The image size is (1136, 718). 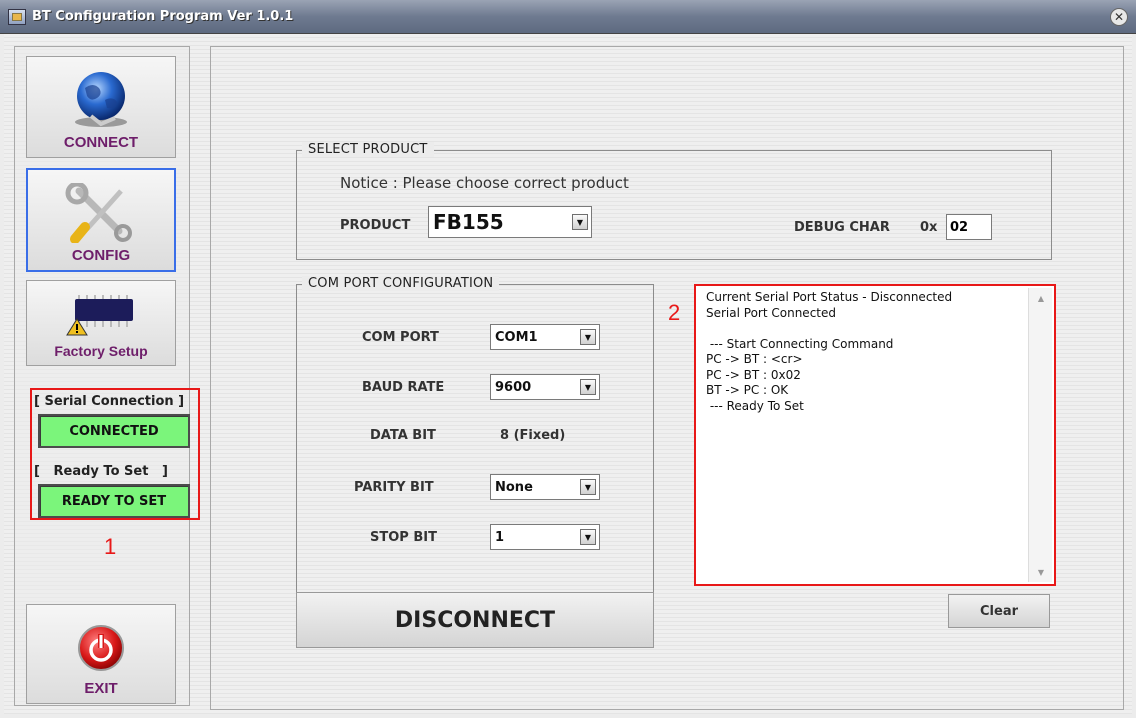 I want to click on data-bit-label: DATA BIT, so click(x=403, y=435).